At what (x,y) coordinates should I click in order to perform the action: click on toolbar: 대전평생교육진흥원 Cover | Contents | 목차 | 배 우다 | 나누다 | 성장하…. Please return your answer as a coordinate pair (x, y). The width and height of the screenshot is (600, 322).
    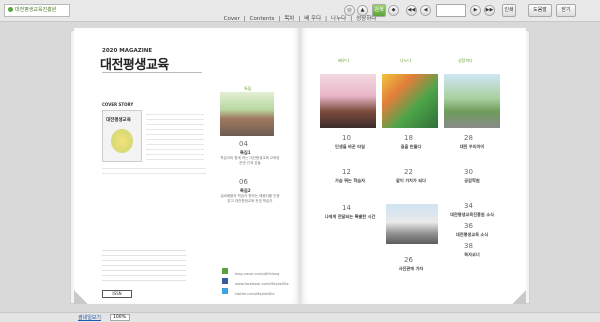
    Looking at the image, I should click on (300, 11).